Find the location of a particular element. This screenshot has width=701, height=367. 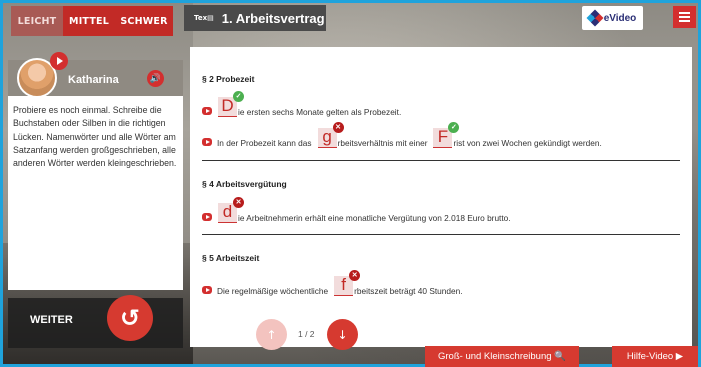

sentence-text: rist von zwei Wochen gekündigt werden. is located at coordinates (527, 143).